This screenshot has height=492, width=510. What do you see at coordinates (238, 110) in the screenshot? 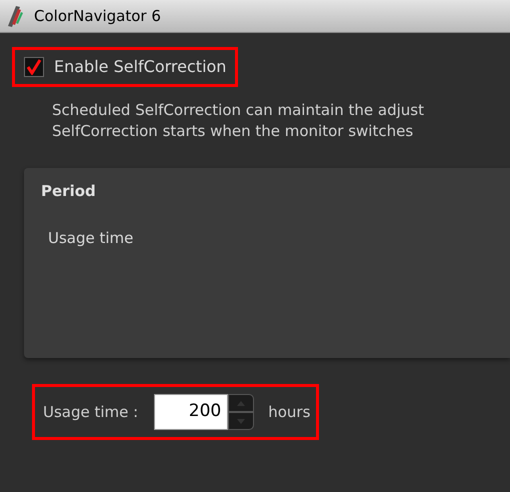
I see `description-text: Scheduled SelfCorrection can maintain the adjust` at bounding box center [238, 110].